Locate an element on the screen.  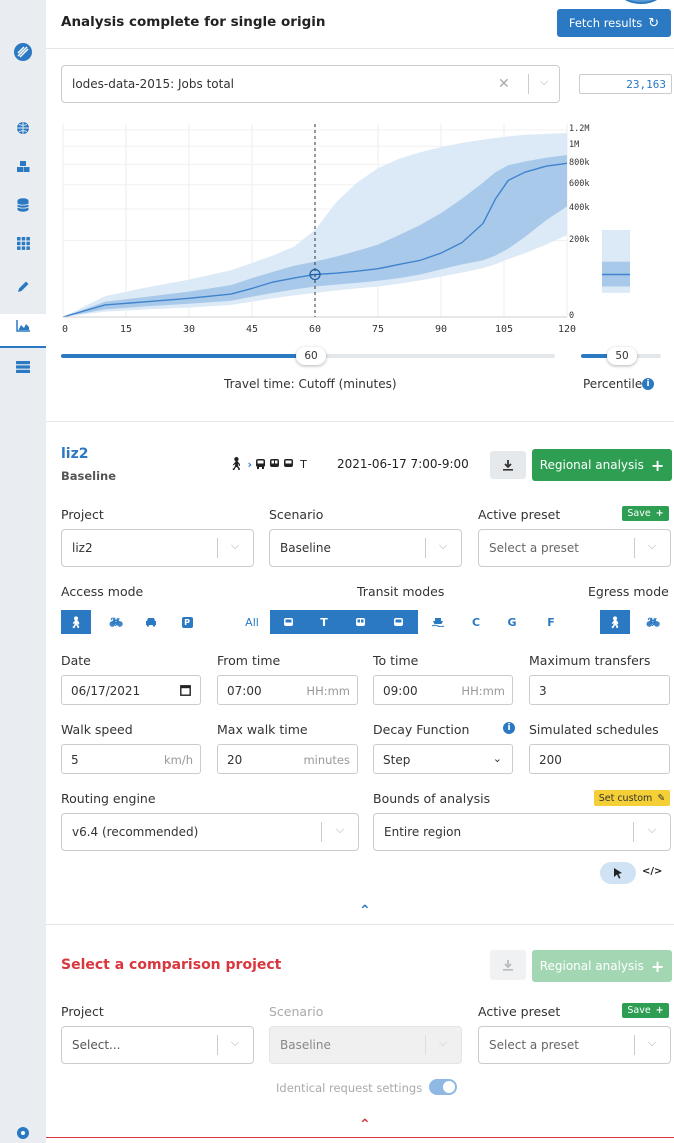
project-select-value: liz2 is located at coordinates (82, 548).